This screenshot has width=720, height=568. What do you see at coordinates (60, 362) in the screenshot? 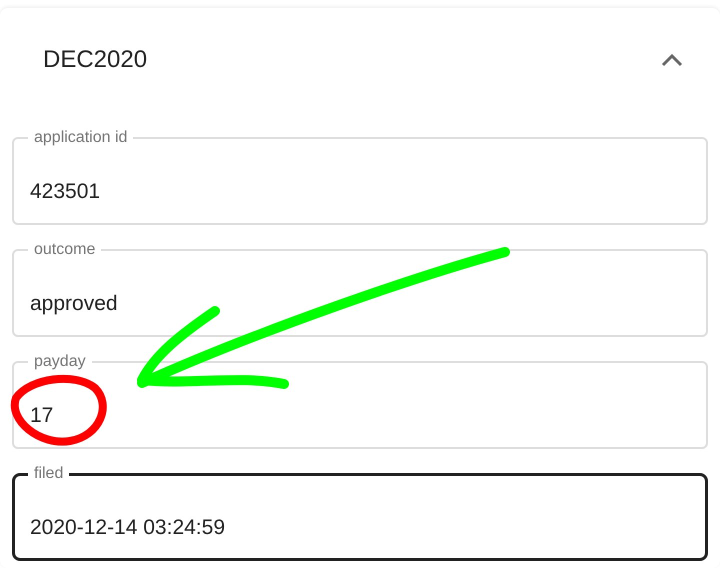
I see `field-label: payday` at bounding box center [60, 362].